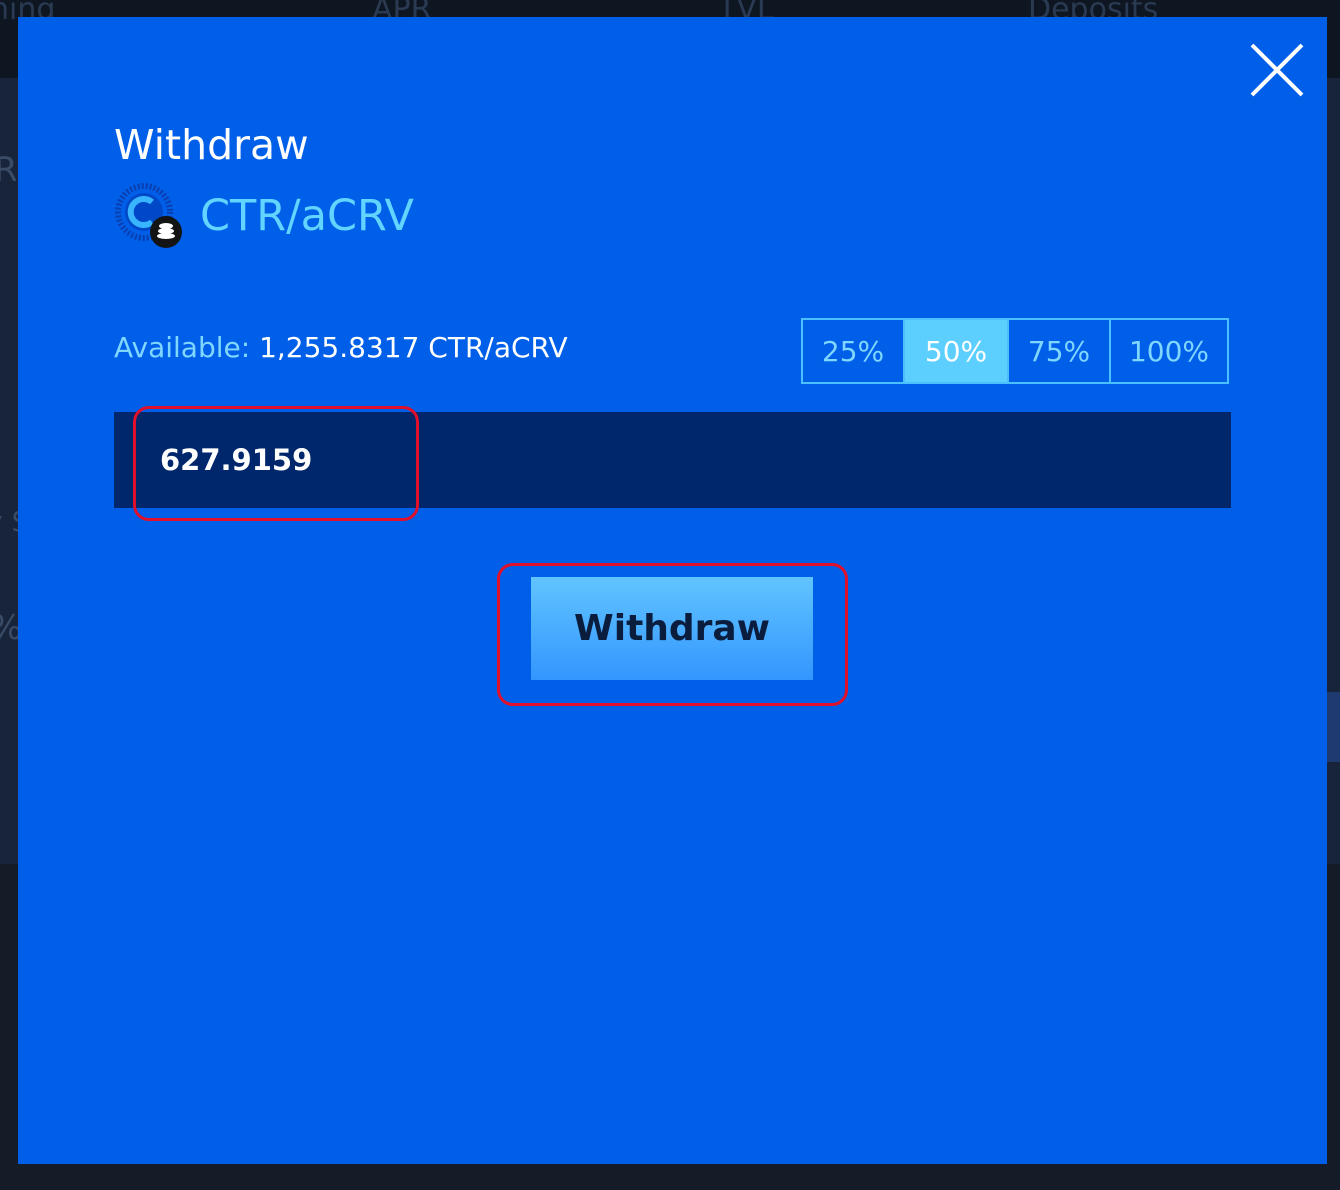  I want to click on percent-100-button: 100%, so click(1169, 351).